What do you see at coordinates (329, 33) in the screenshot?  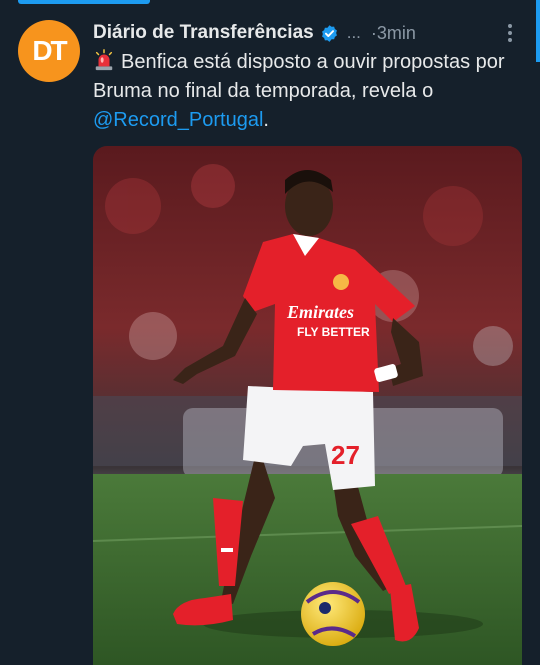 I see `verified-badge-icon` at bounding box center [329, 33].